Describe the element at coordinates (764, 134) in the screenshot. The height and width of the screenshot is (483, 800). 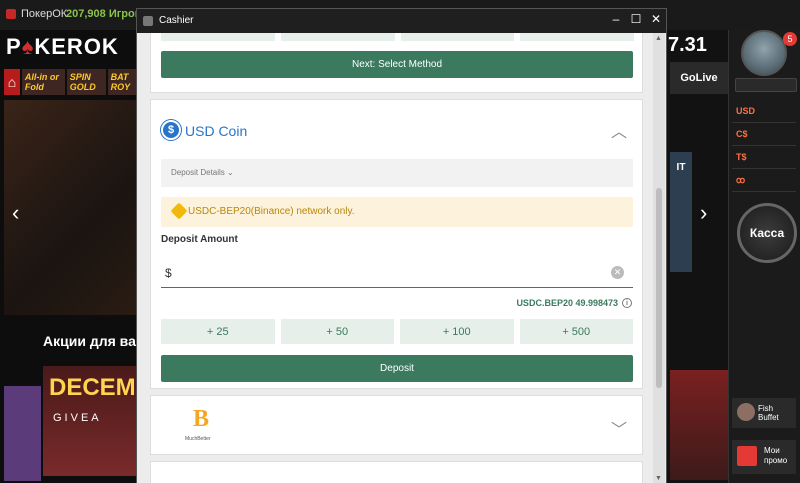
I see `currency-cad: C$` at that location.